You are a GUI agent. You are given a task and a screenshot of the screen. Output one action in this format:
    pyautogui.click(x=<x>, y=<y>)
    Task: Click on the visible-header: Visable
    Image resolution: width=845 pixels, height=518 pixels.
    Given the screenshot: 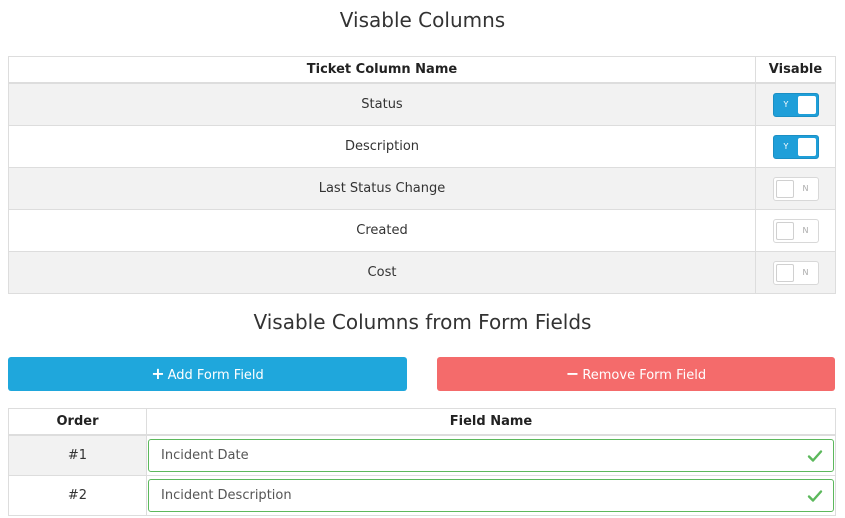 What is the action you would take?
    pyautogui.click(x=795, y=70)
    